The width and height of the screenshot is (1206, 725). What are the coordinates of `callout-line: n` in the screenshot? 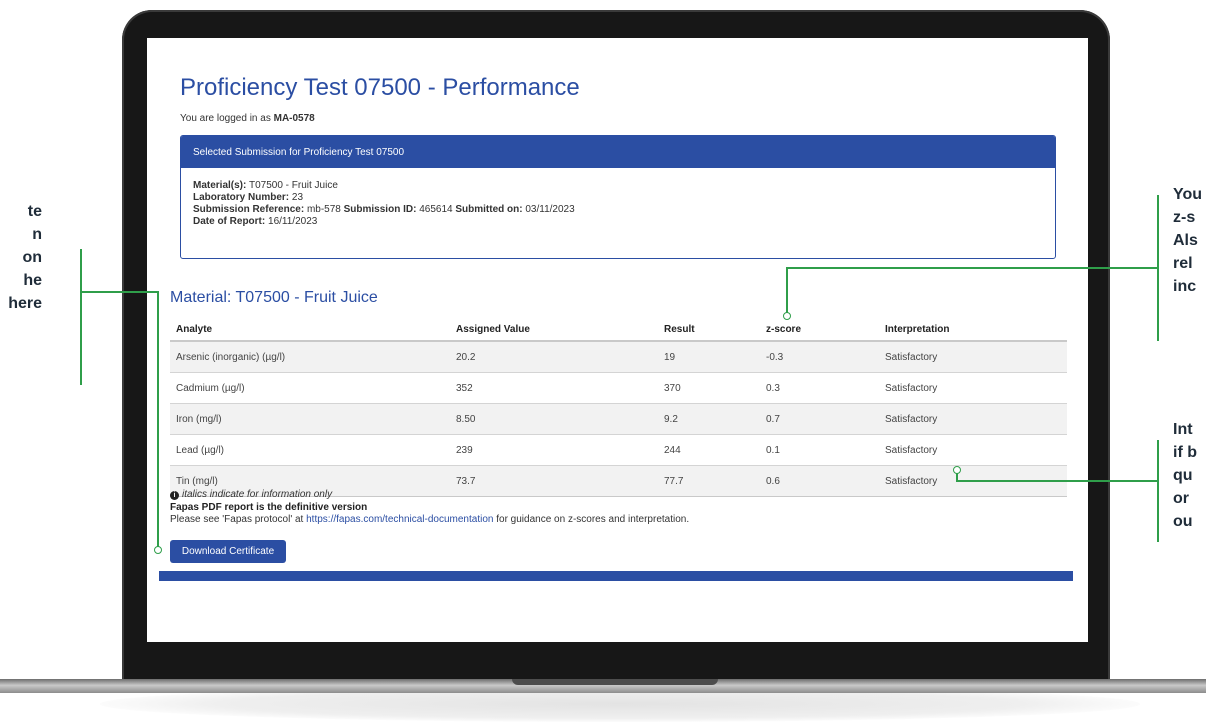 It's located at (37, 234).